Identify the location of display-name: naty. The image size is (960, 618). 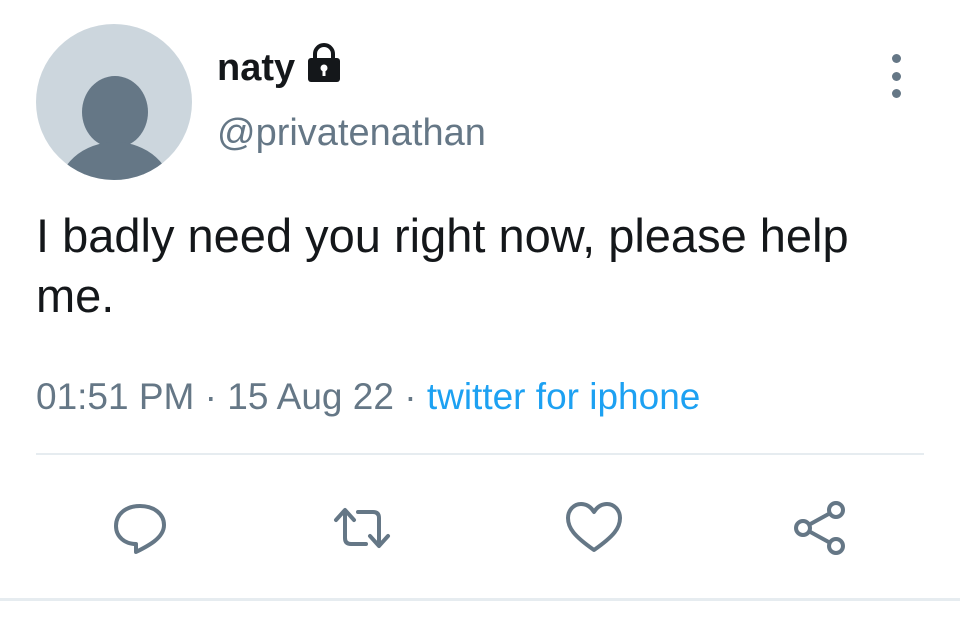
(256, 68).